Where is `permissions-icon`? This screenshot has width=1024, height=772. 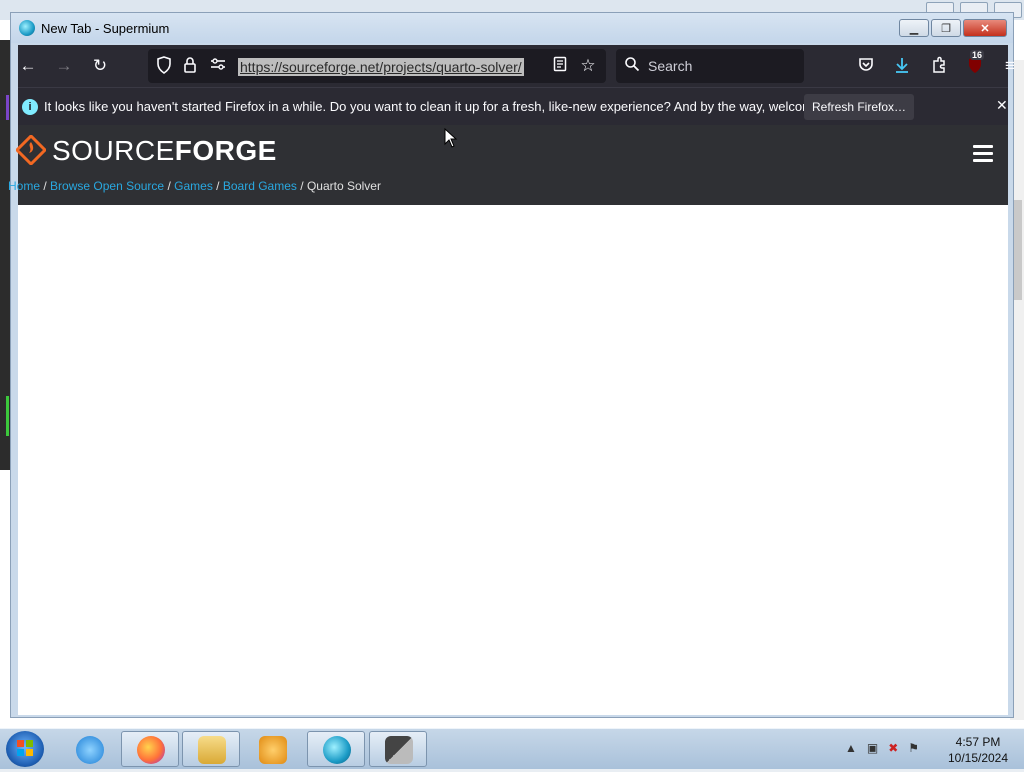 permissions-icon is located at coordinates (218, 66).